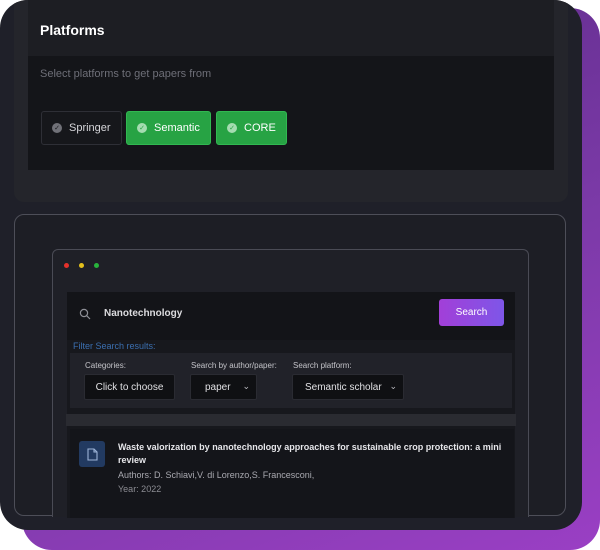  What do you see at coordinates (72, 30) in the screenshot?
I see `platforms-title: Platforms` at bounding box center [72, 30].